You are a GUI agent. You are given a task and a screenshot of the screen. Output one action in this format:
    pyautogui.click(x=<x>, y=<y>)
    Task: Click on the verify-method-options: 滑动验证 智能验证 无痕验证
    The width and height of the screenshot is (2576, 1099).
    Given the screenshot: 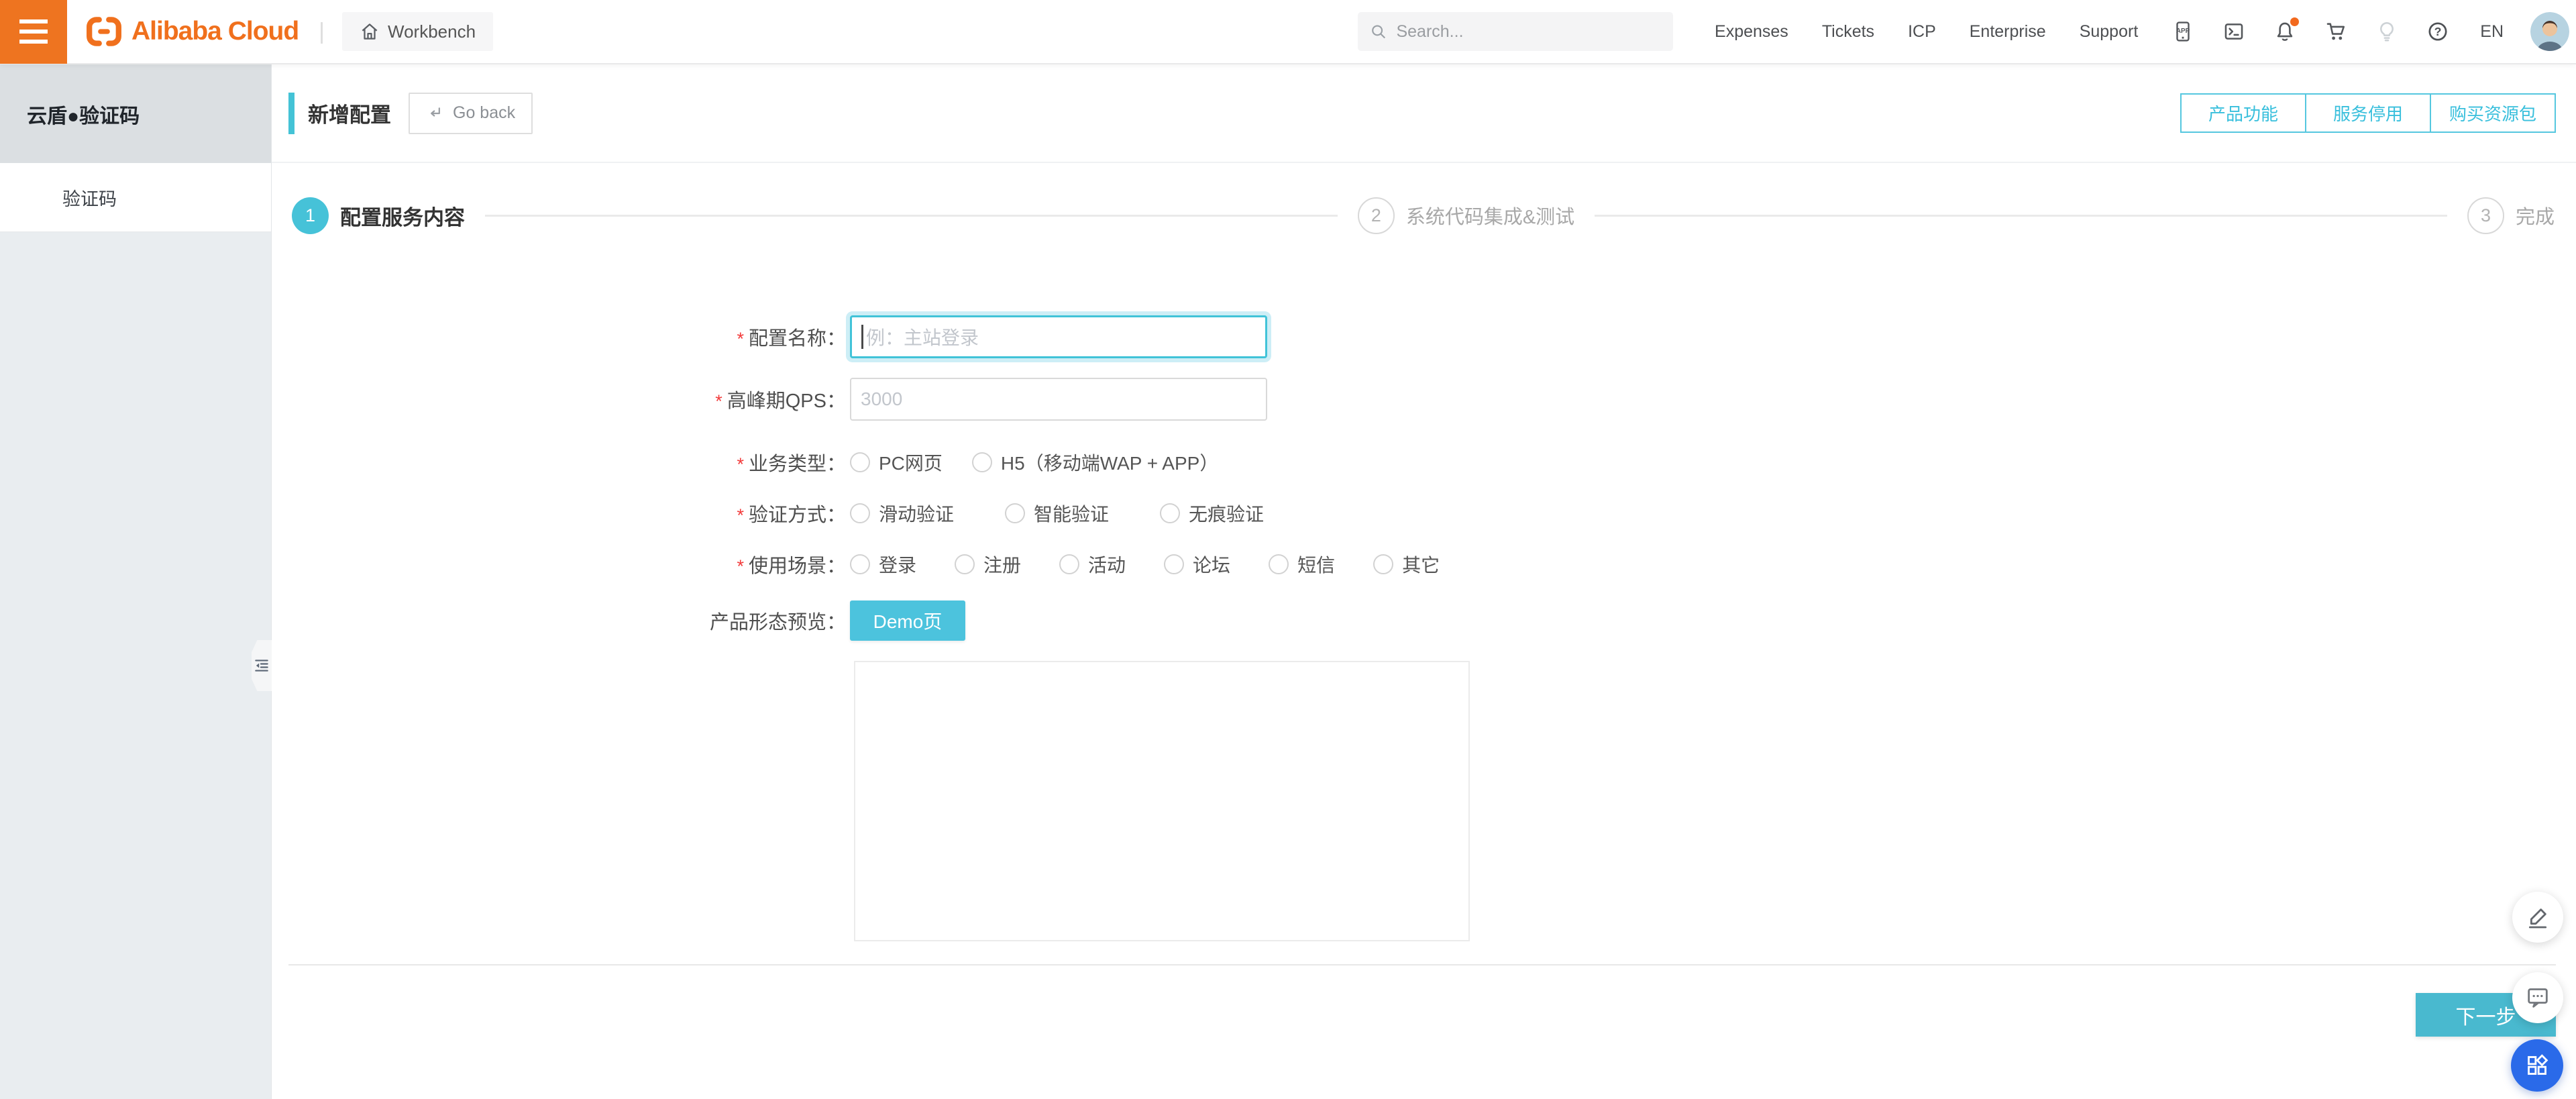 What is the action you would take?
    pyautogui.click(x=1057, y=513)
    